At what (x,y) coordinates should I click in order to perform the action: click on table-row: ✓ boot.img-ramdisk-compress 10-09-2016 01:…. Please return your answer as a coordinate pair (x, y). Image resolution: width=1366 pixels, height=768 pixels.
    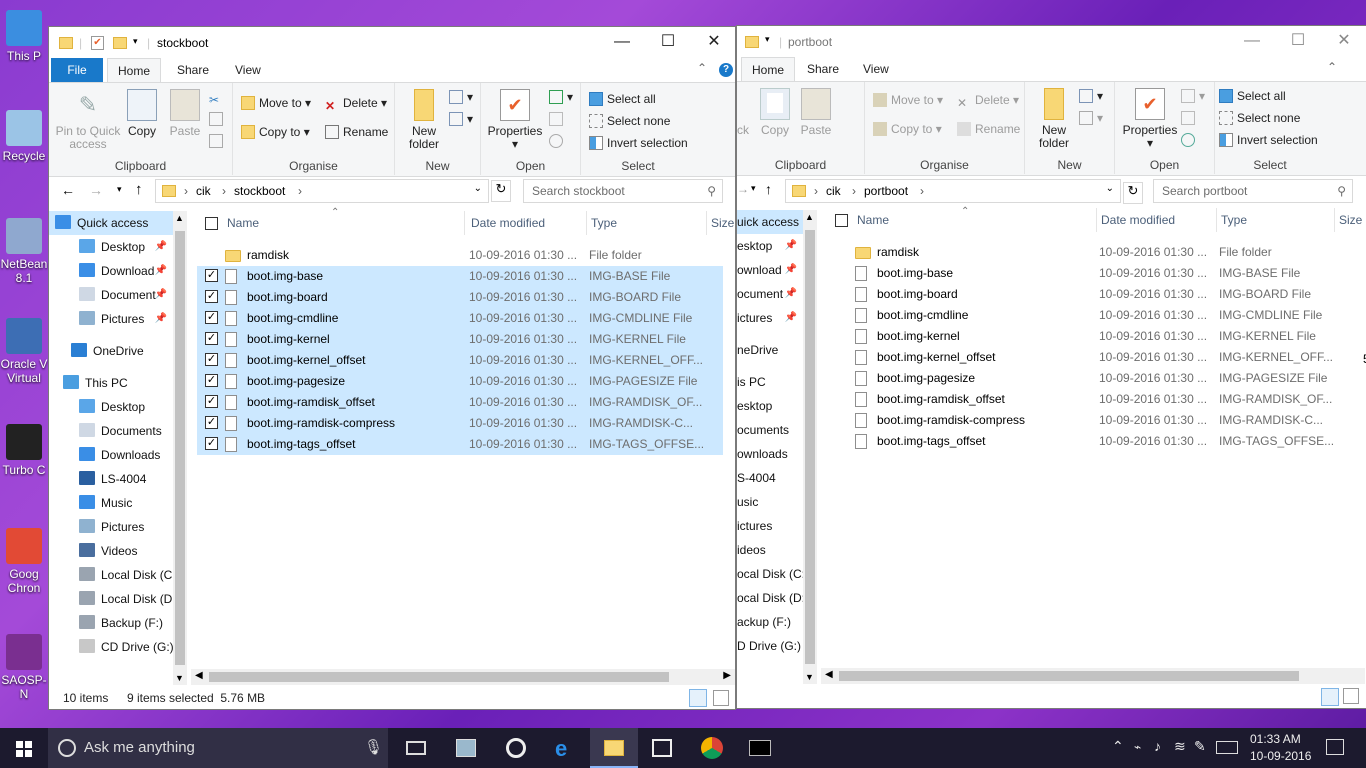
    Looking at the image, I should click on (460, 423).